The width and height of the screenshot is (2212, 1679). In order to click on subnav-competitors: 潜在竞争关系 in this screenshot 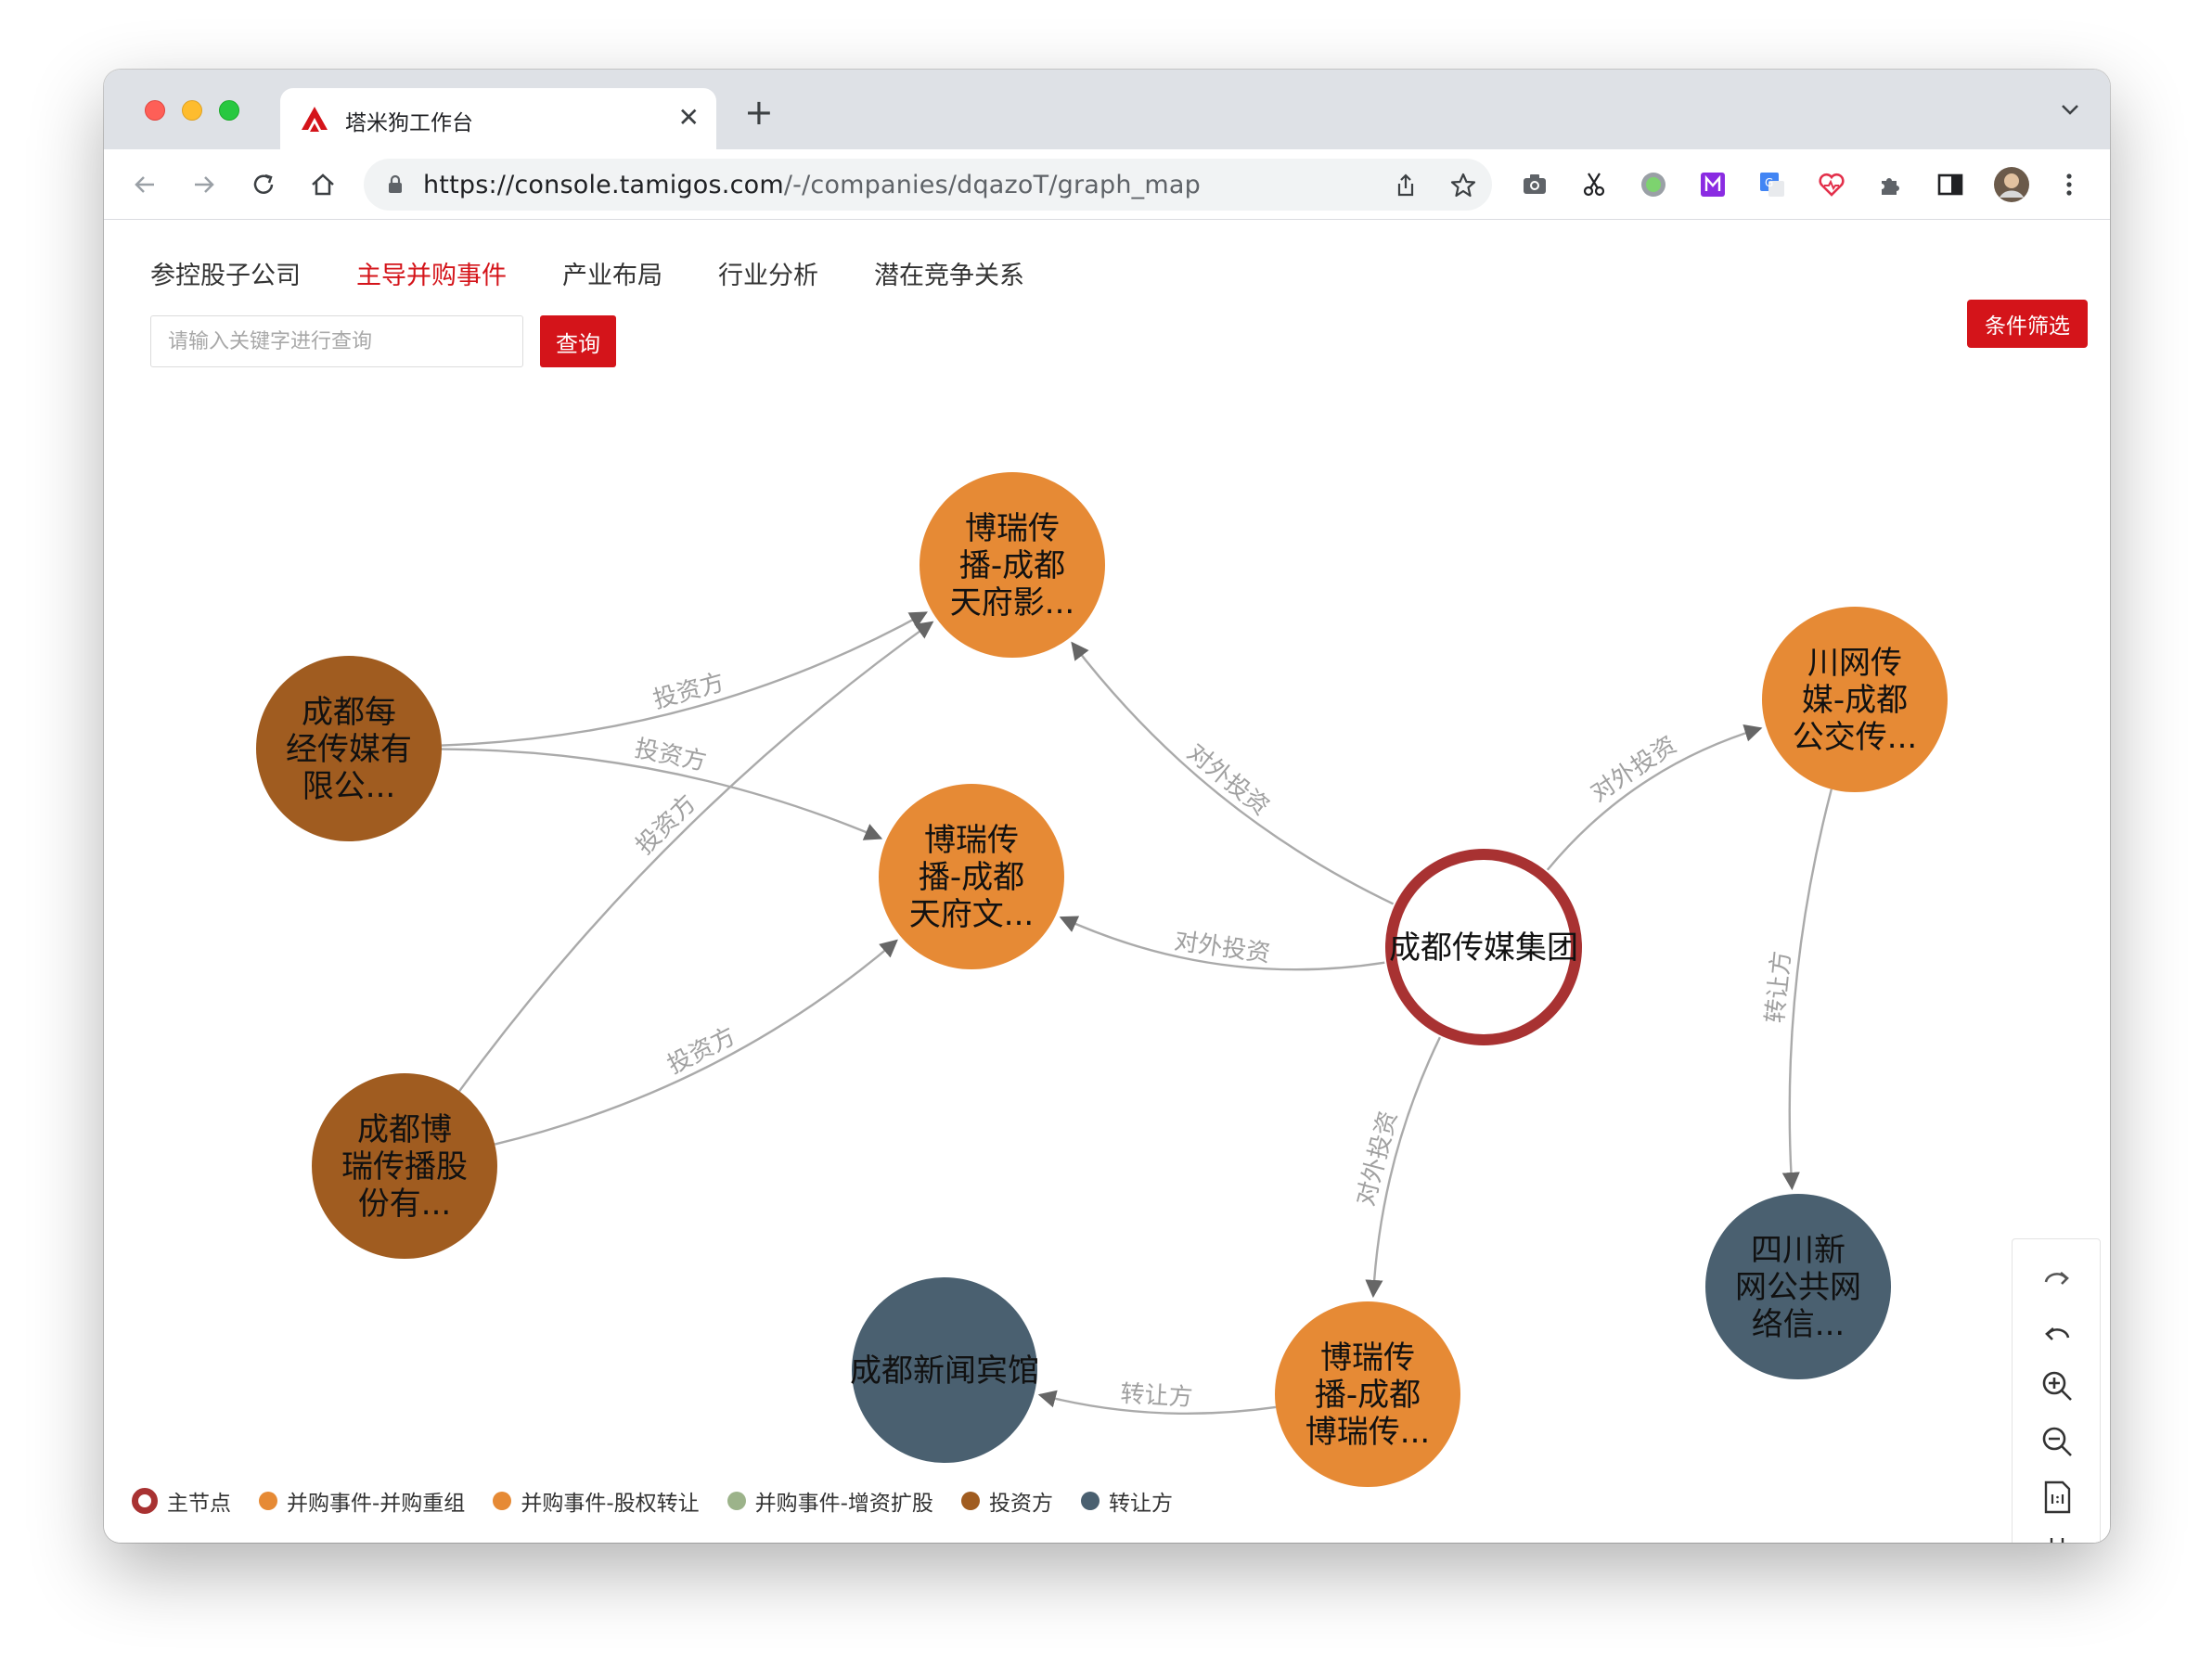, I will do `click(949, 273)`.